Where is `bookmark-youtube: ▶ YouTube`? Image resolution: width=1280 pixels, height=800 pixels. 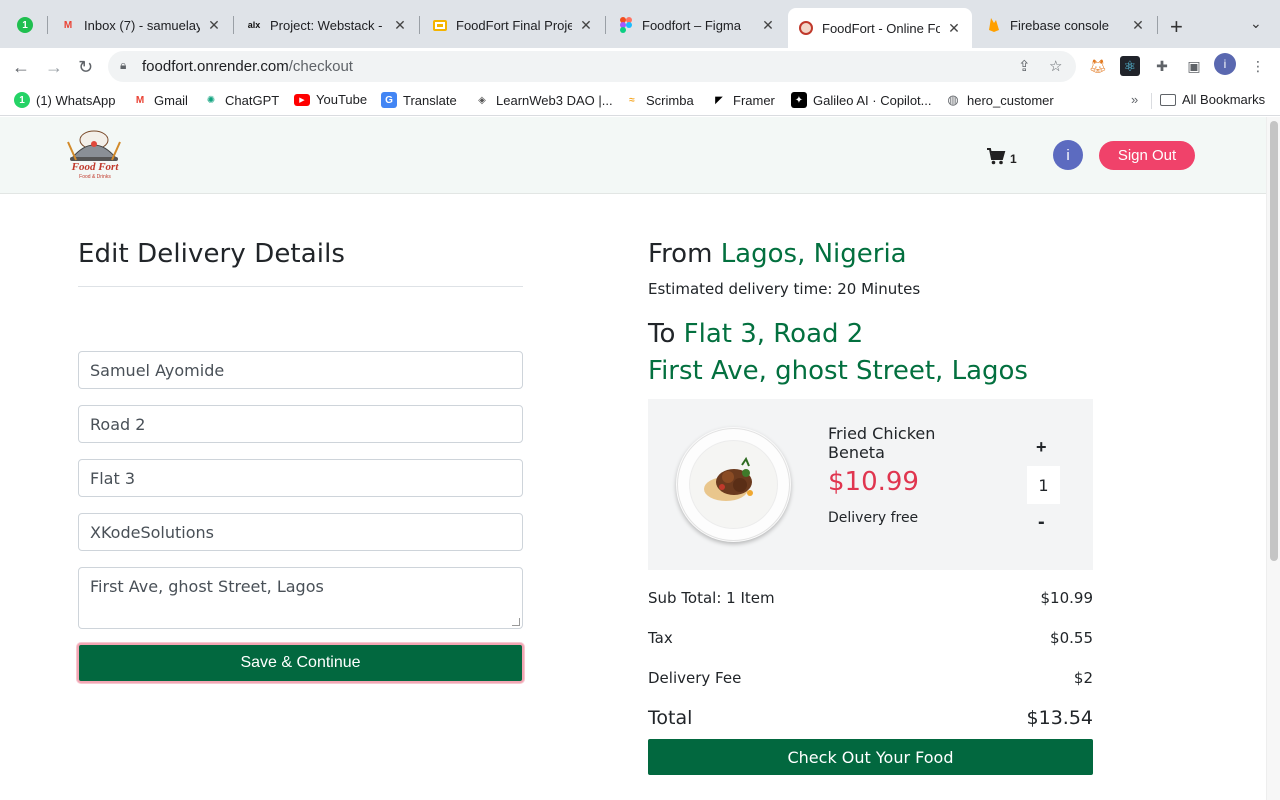
bookmark-youtube: ▶ YouTube is located at coordinates (330, 99).